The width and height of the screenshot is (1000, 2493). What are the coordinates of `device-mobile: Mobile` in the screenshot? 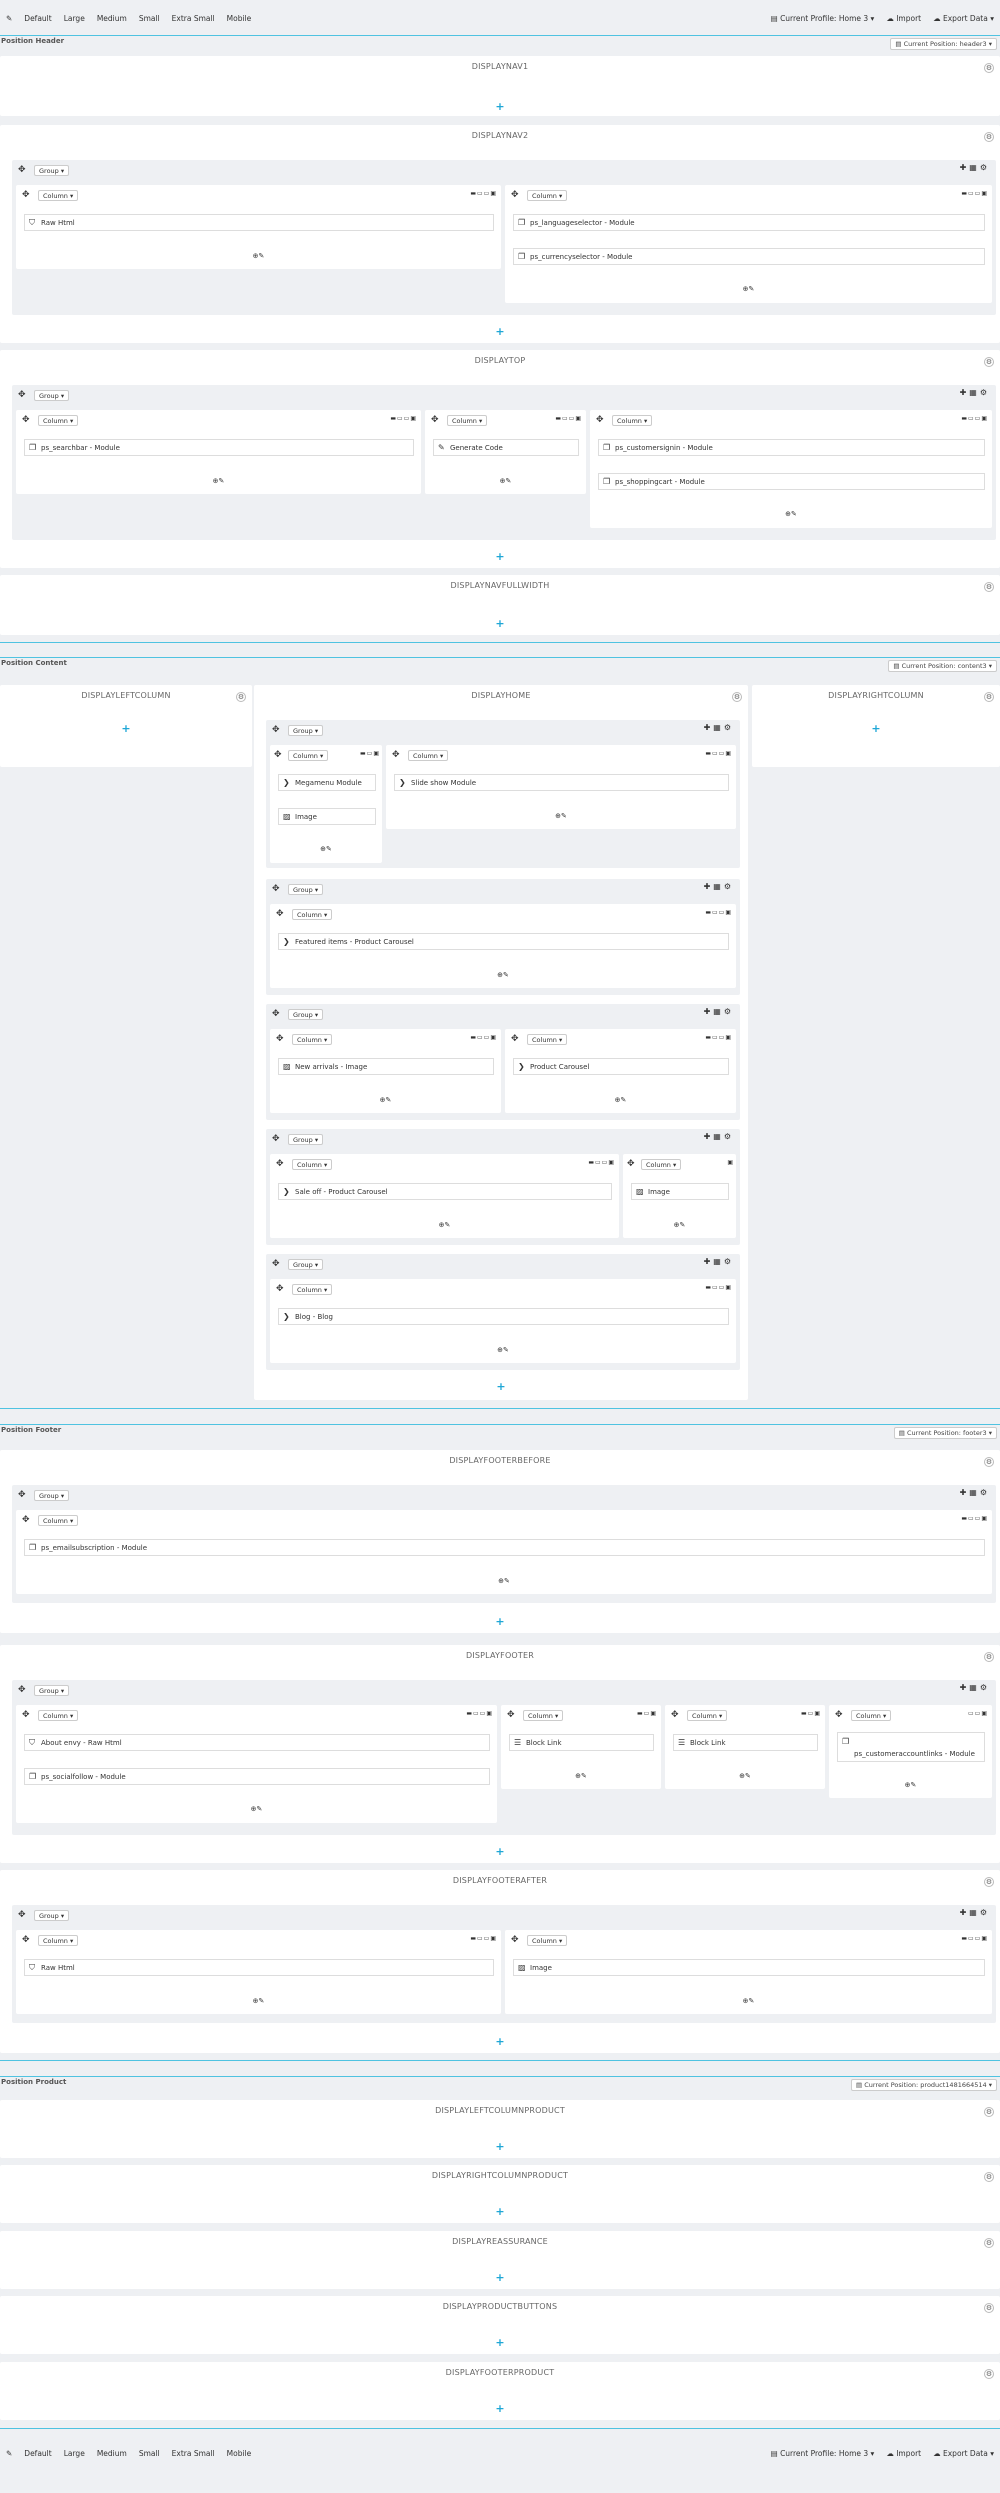 It's located at (239, 18).